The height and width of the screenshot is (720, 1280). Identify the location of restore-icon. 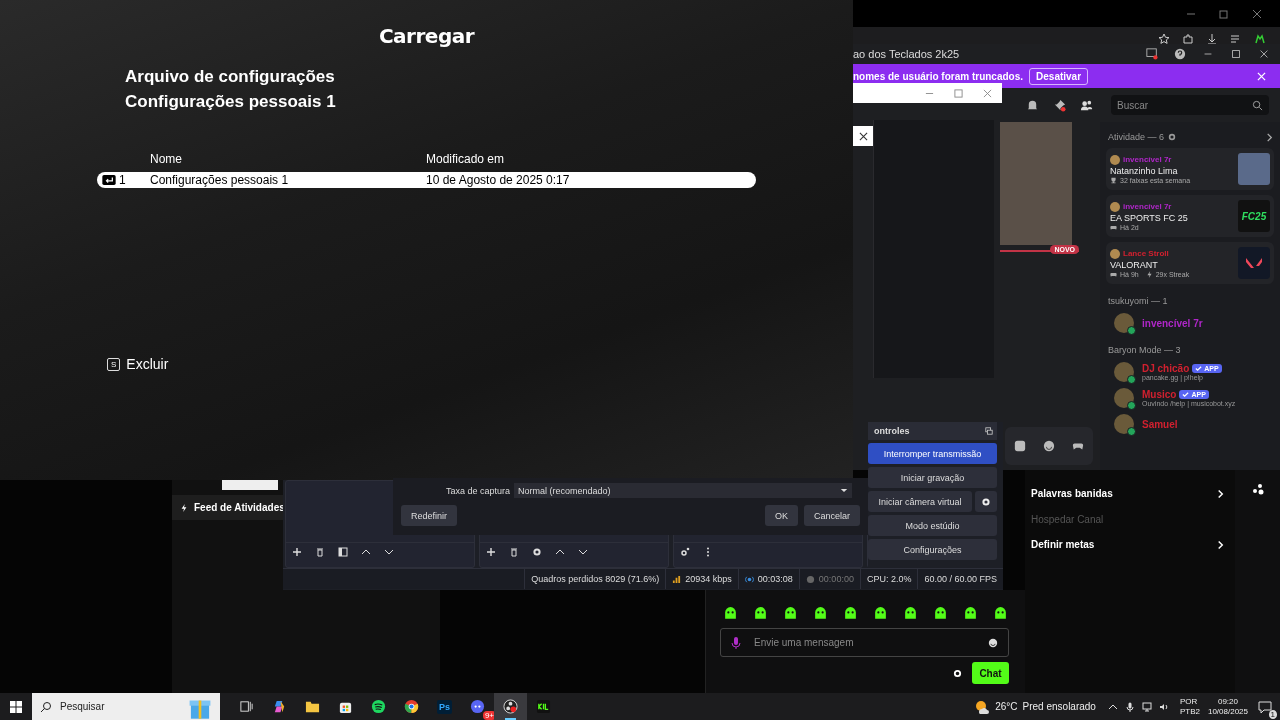
(1224, 13).